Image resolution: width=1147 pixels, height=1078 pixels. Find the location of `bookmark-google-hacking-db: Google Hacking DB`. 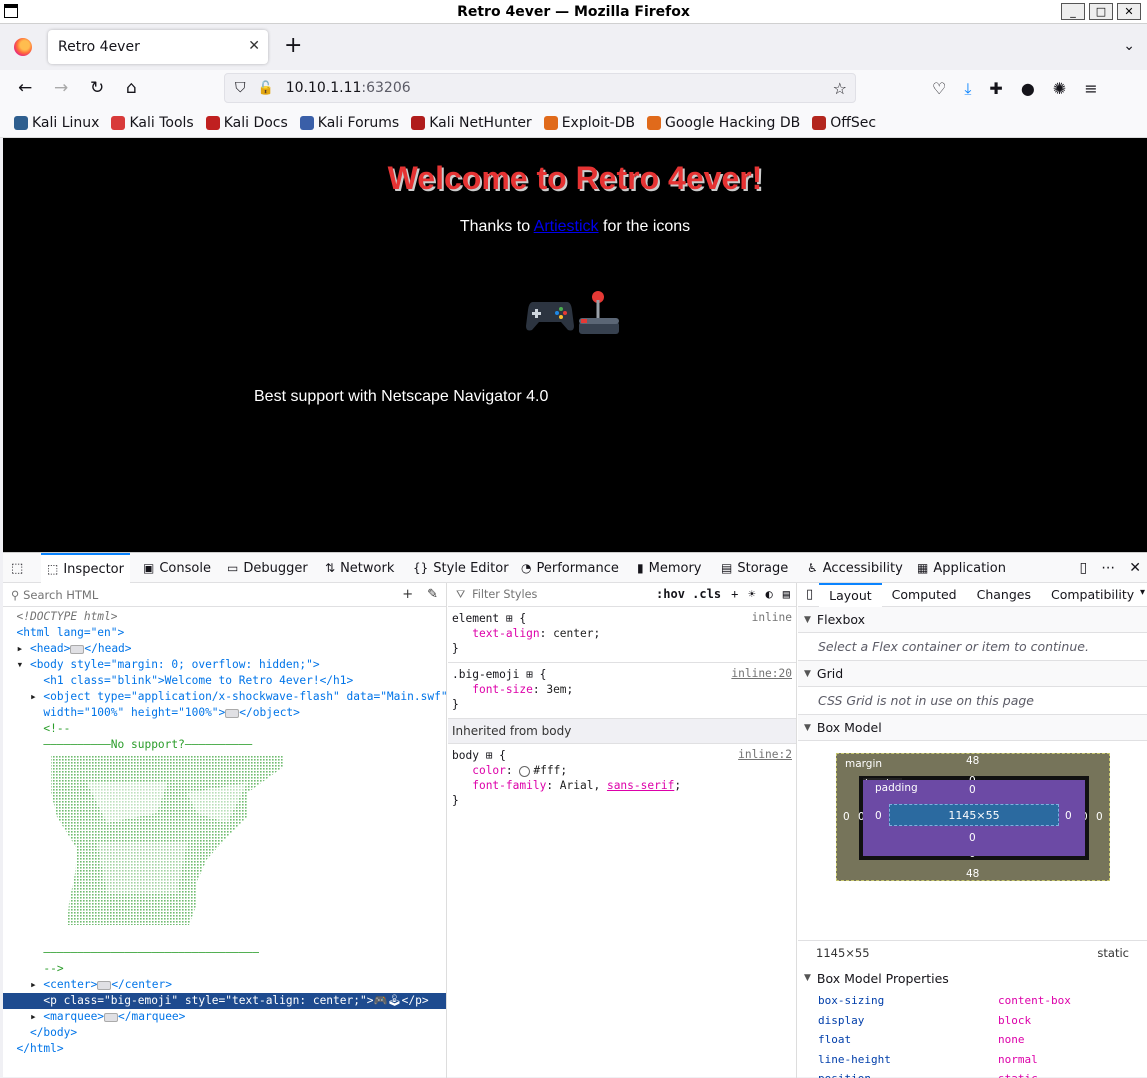

bookmark-google-hacking-db: Google Hacking DB is located at coordinates (723, 123).